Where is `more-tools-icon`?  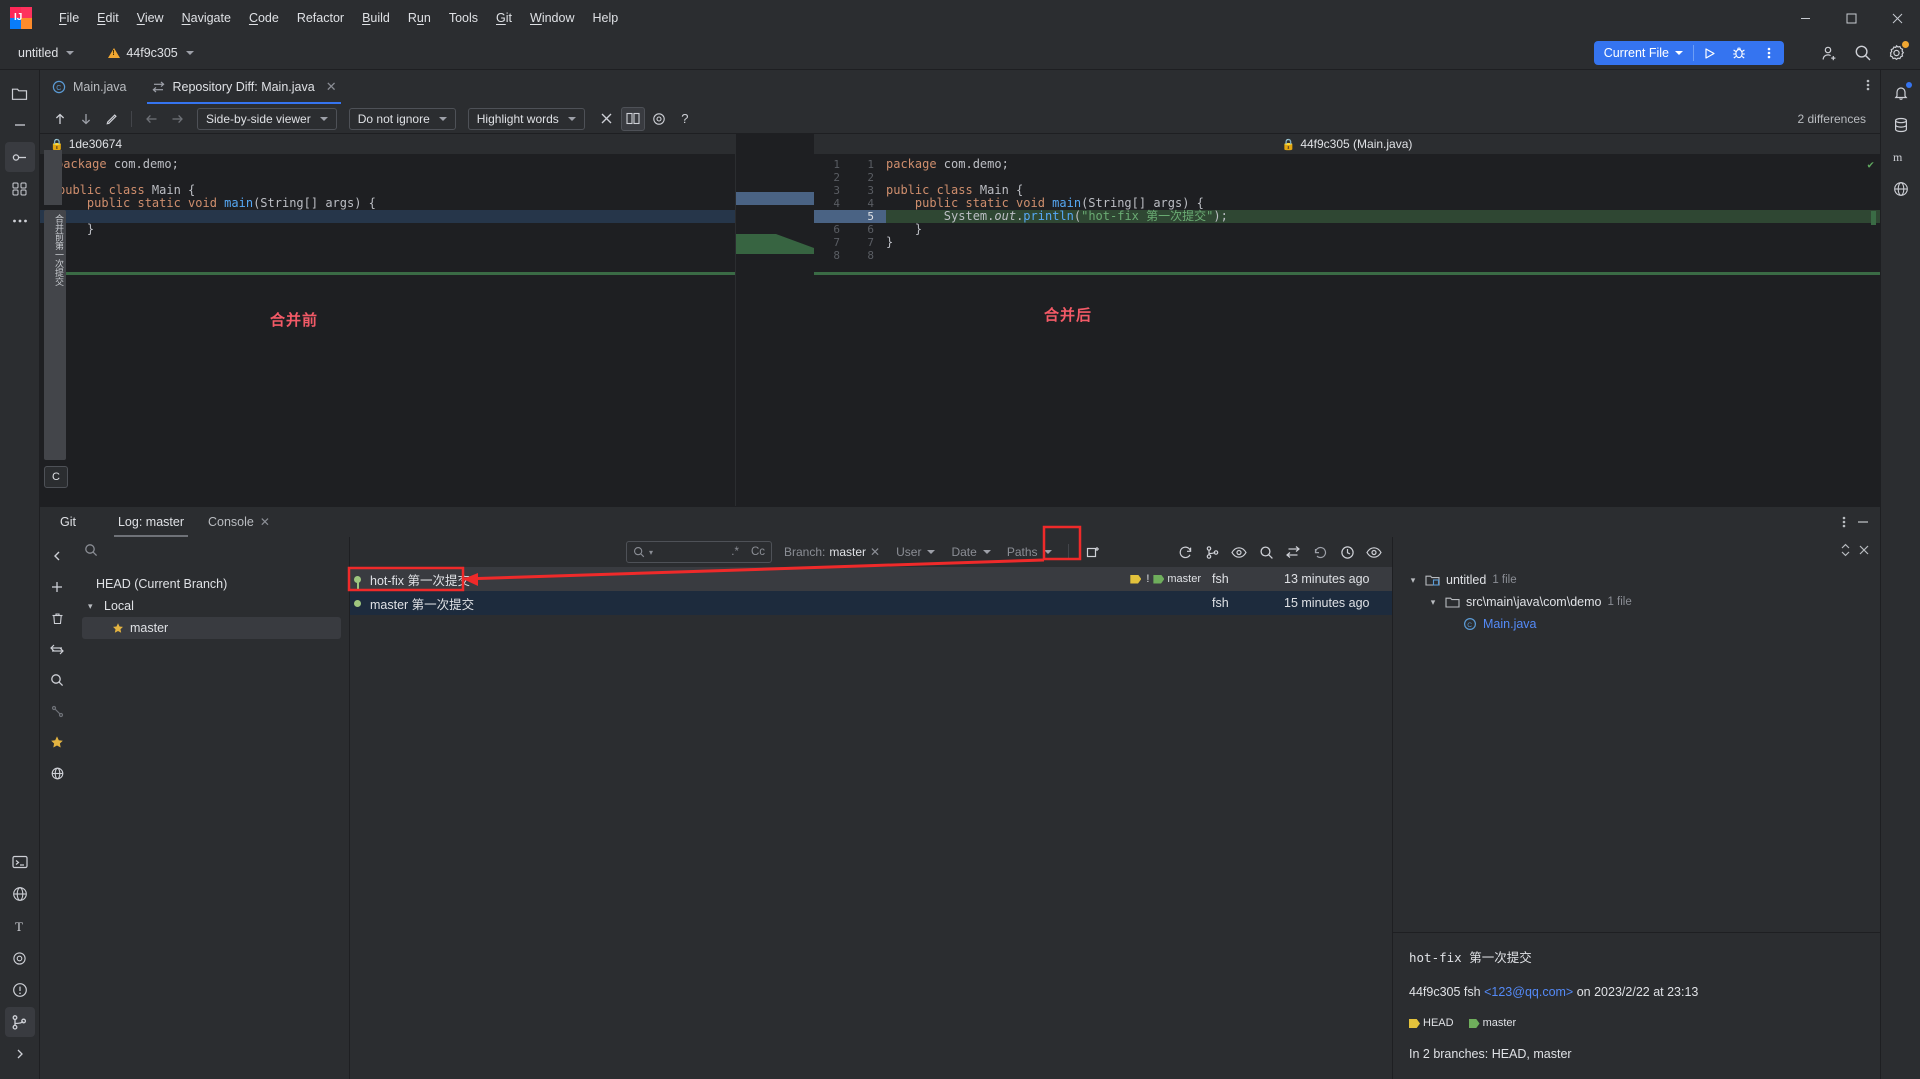
more-tools-icon is located at coordinates (20, 221).